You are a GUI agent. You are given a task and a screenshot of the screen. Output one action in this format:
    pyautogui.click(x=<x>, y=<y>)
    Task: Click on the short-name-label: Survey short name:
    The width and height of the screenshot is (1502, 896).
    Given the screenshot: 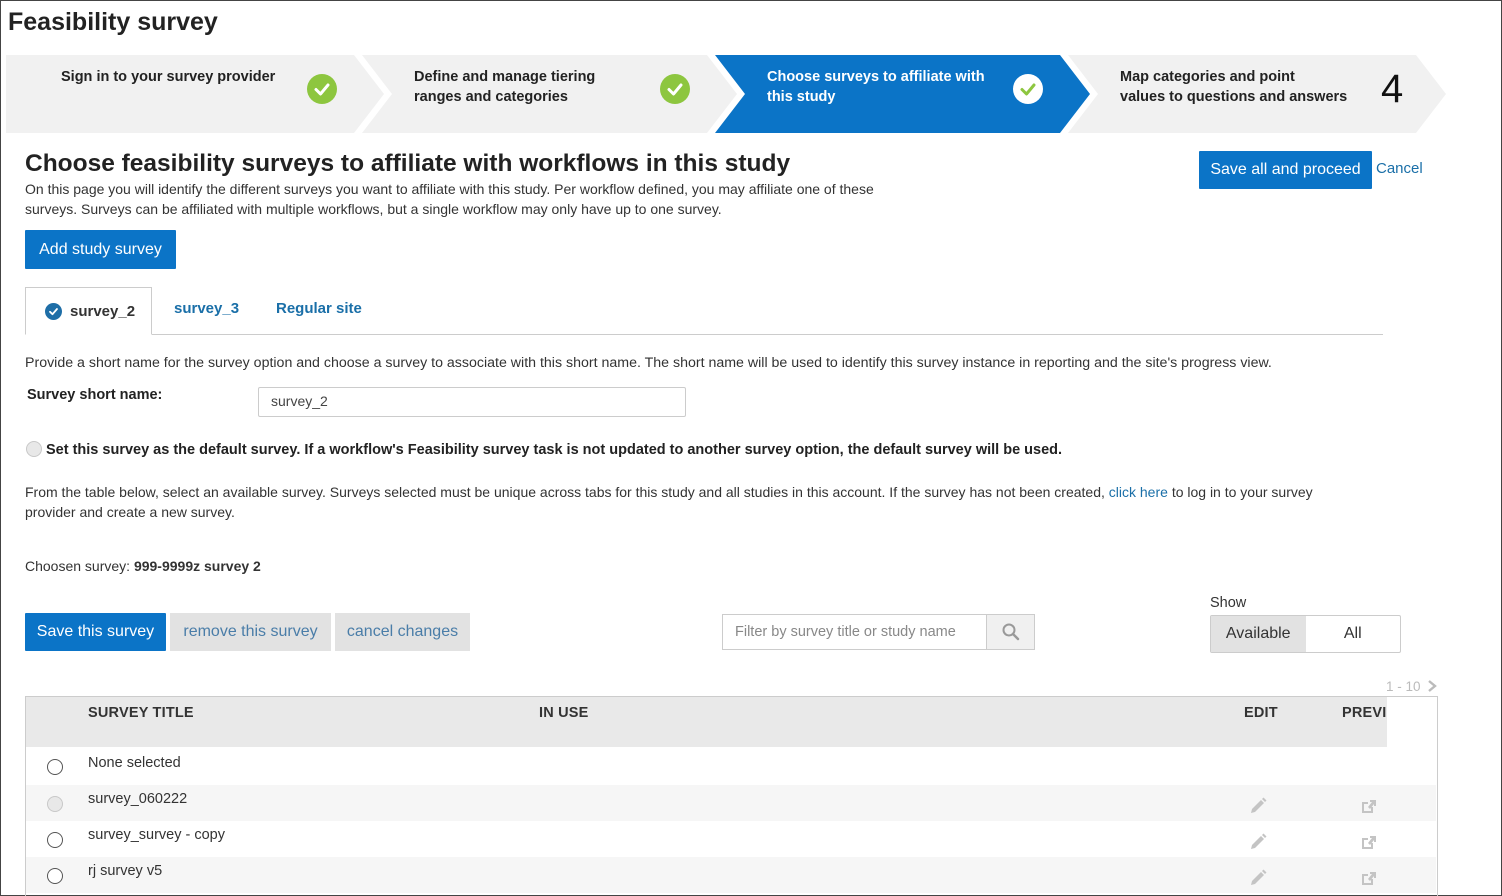 What is the action you would take?
    pyautogui.click(x=95, y=395)
    